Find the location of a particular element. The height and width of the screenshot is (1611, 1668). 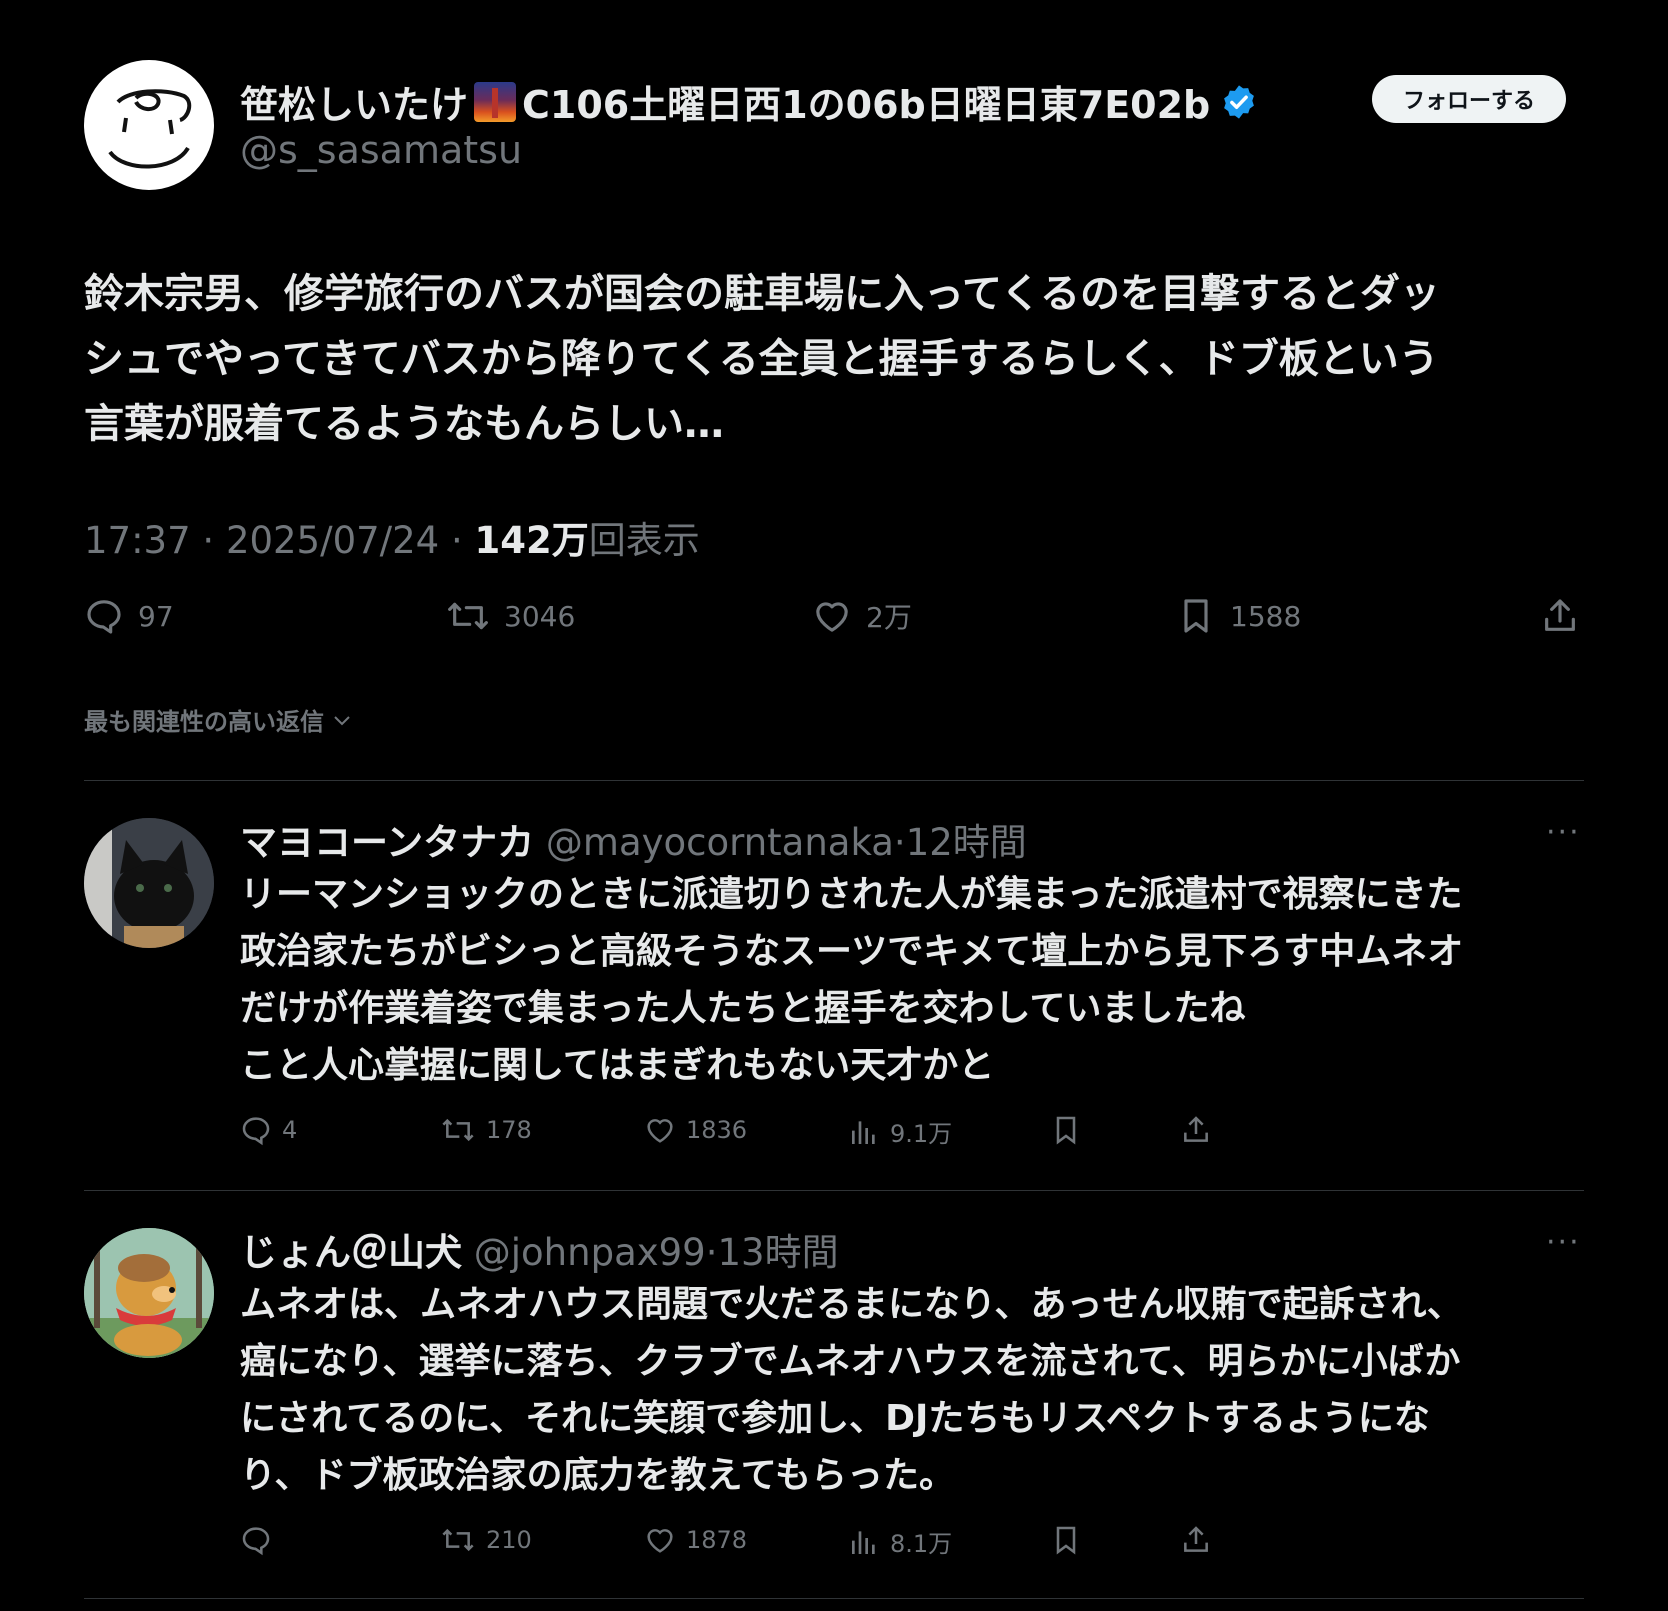

like-button: 1878 is located at coordinates (695, 1540).